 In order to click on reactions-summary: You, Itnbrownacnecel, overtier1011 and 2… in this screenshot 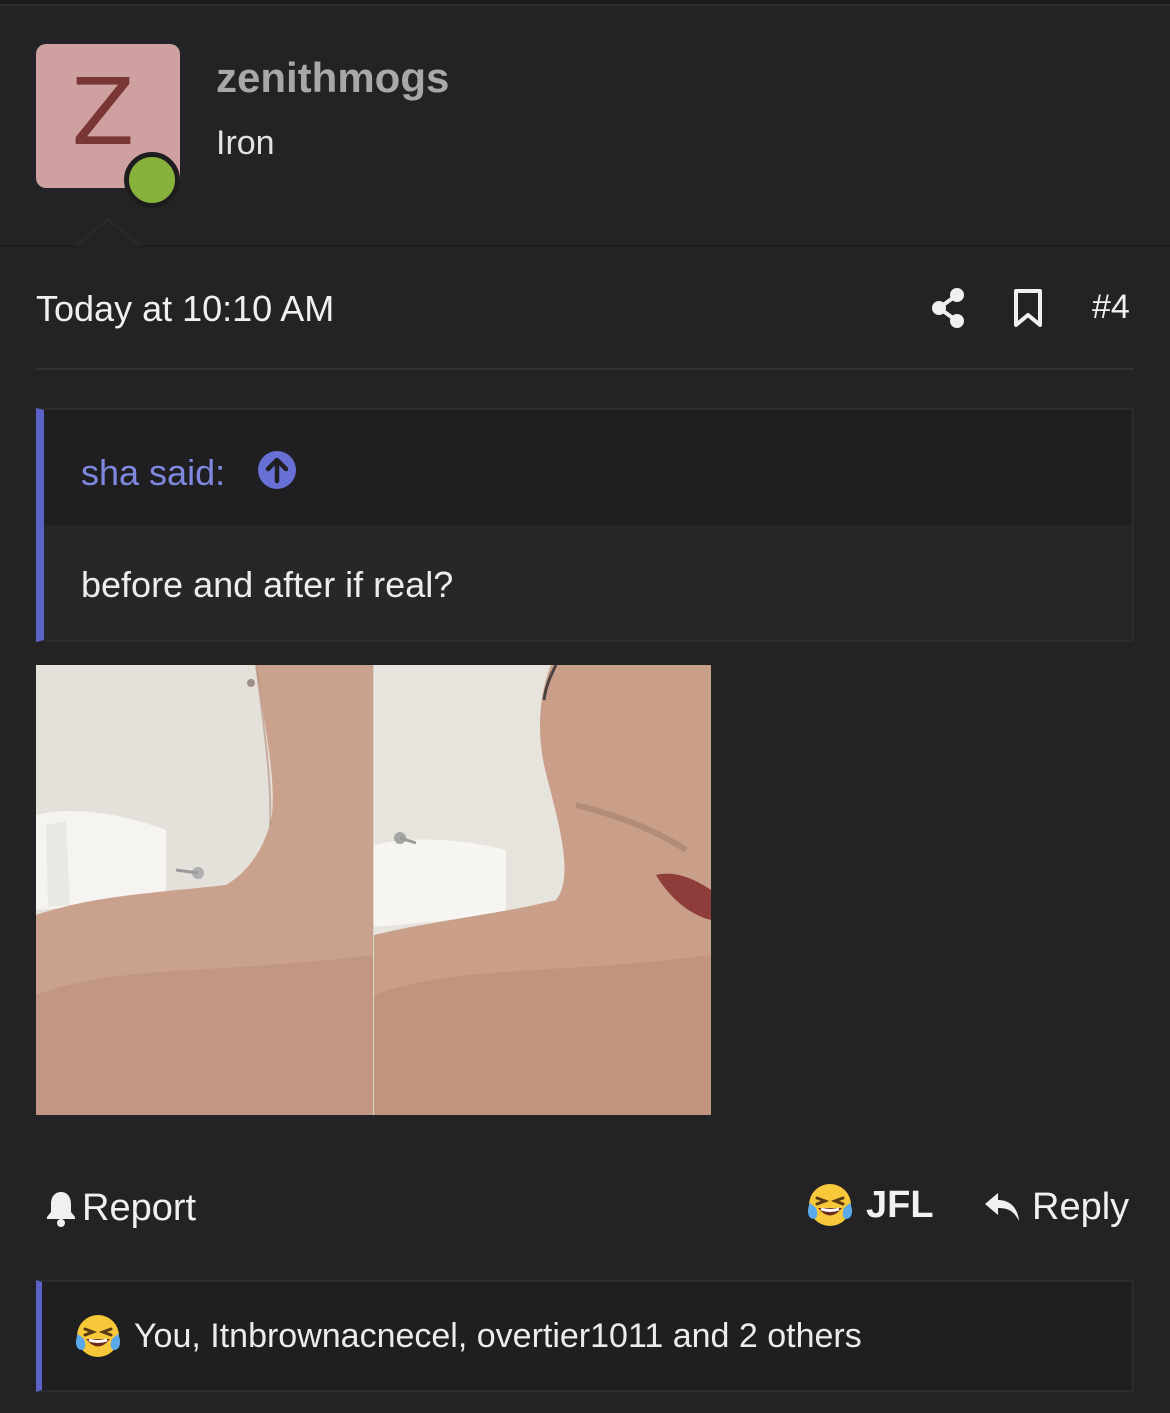, I will do `click(585, 1336)`.